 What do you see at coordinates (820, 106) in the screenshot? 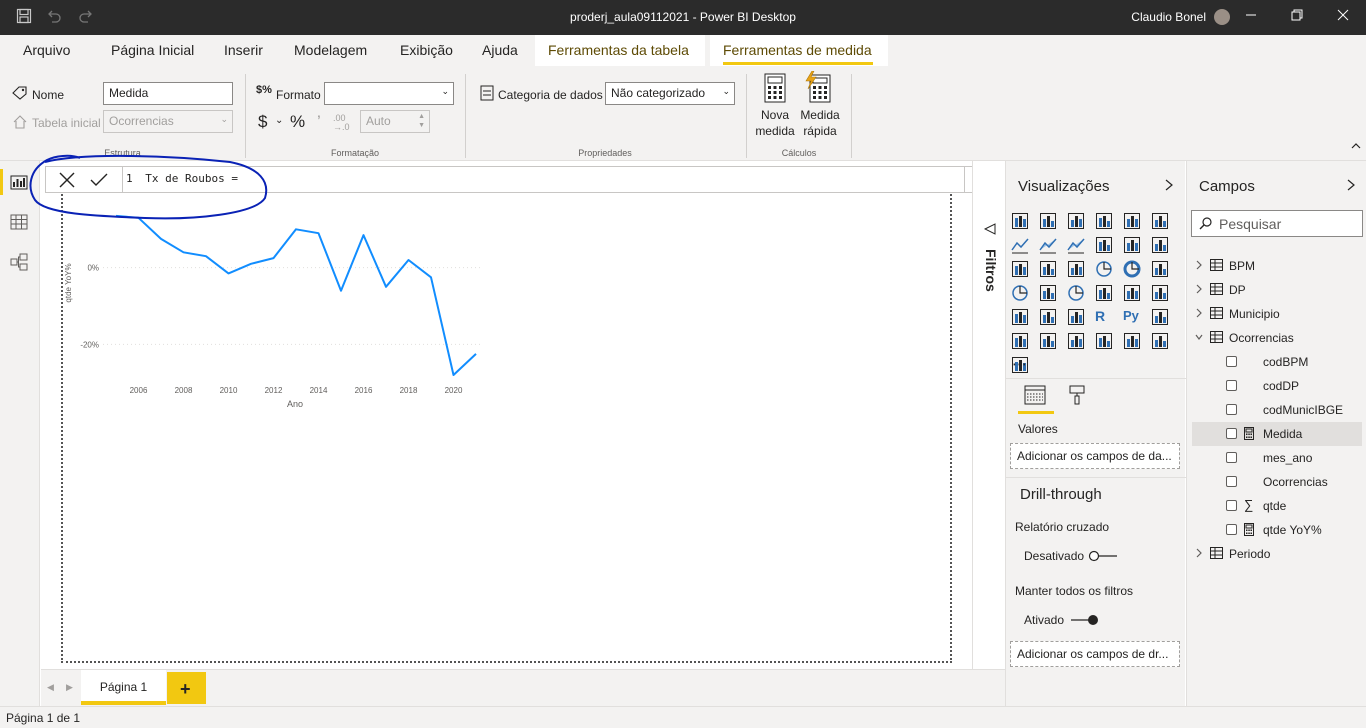
I see `medida-rapida-button: Medida rápida` at bounding box center [820, 106].